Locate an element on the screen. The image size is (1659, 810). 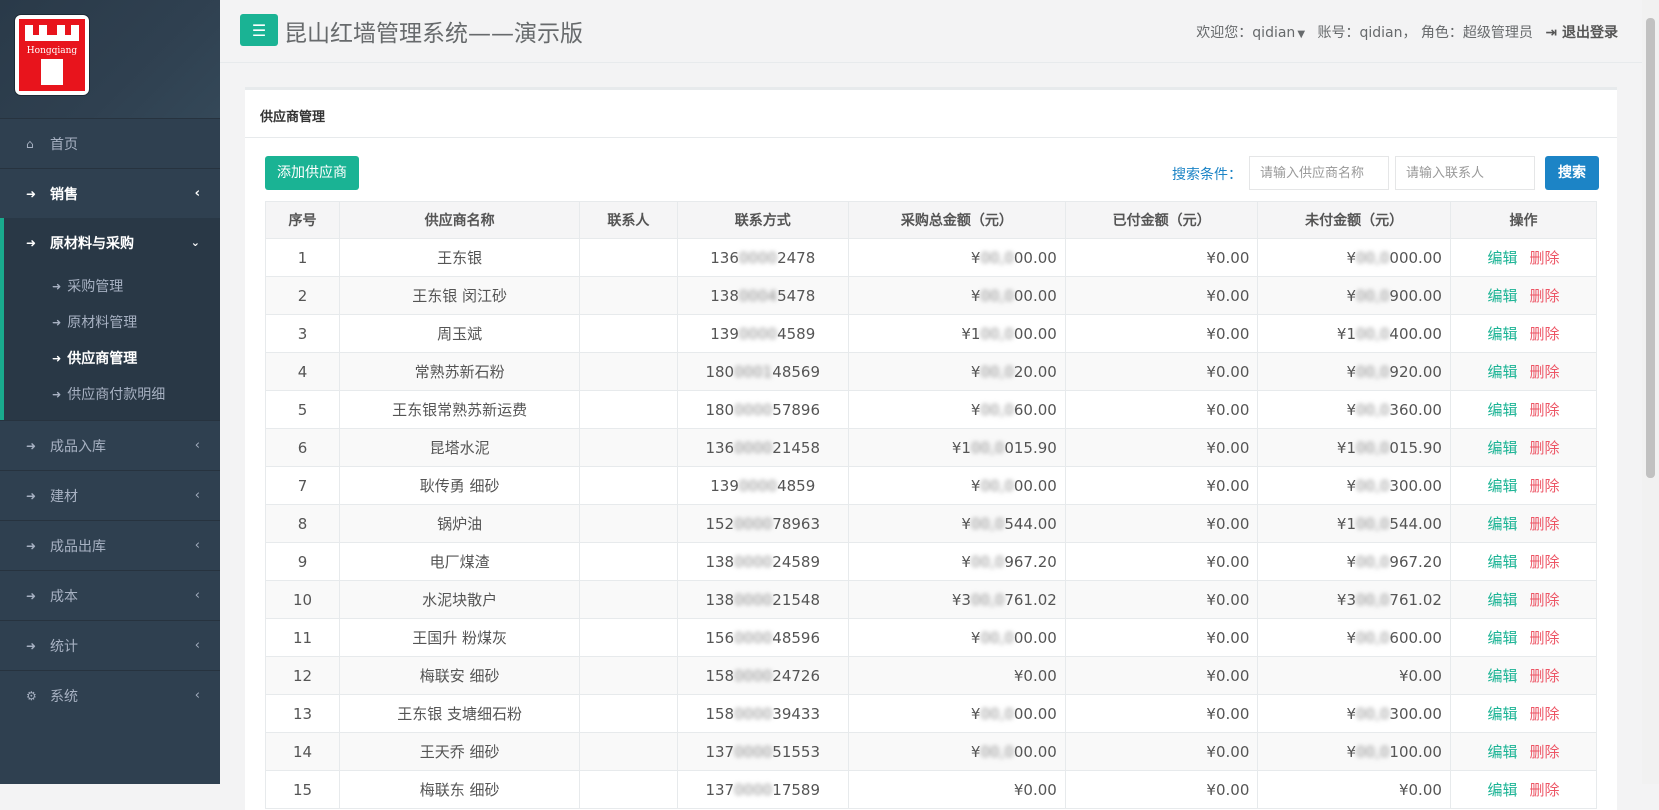
phone-redacted: 0000 is located at coordinates (753, 751).